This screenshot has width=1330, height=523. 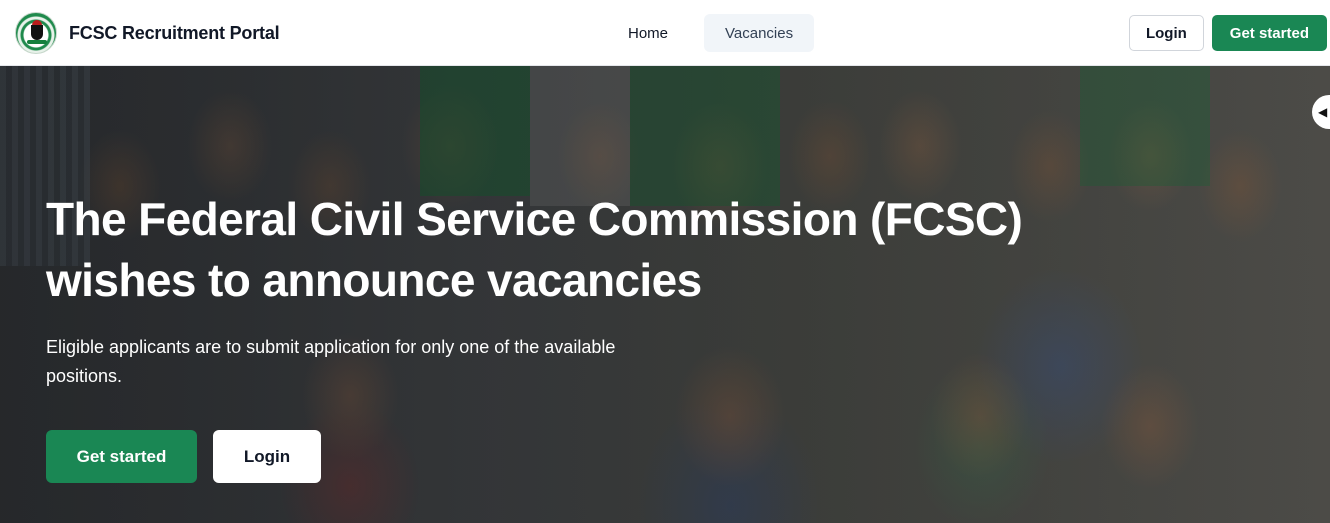 What do you see at coordinates (1166, 33) in the screenshot?
I see `header-login-button: Login` at bounding box center [1166, 33].